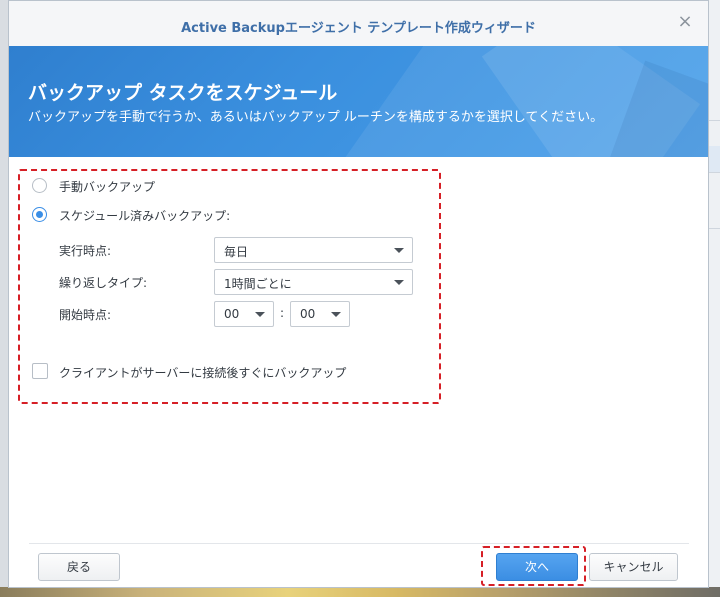 This screenshot has height=597, width=720. I want to click on close-icon: ×, so click(685, 22).